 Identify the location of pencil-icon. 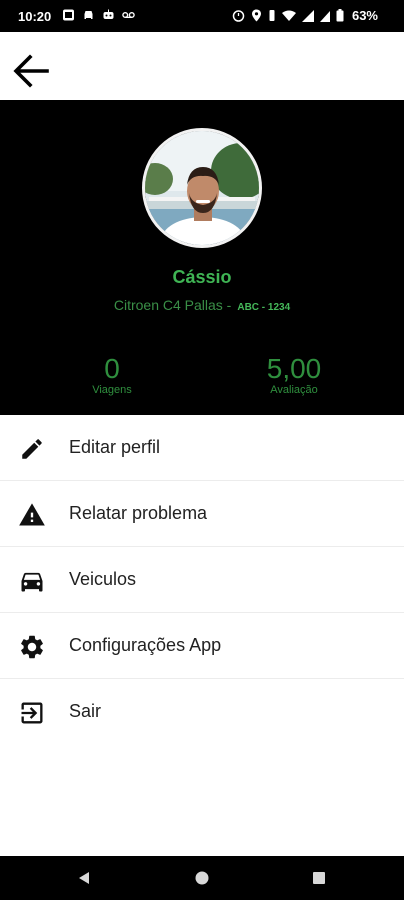
(32, 449).